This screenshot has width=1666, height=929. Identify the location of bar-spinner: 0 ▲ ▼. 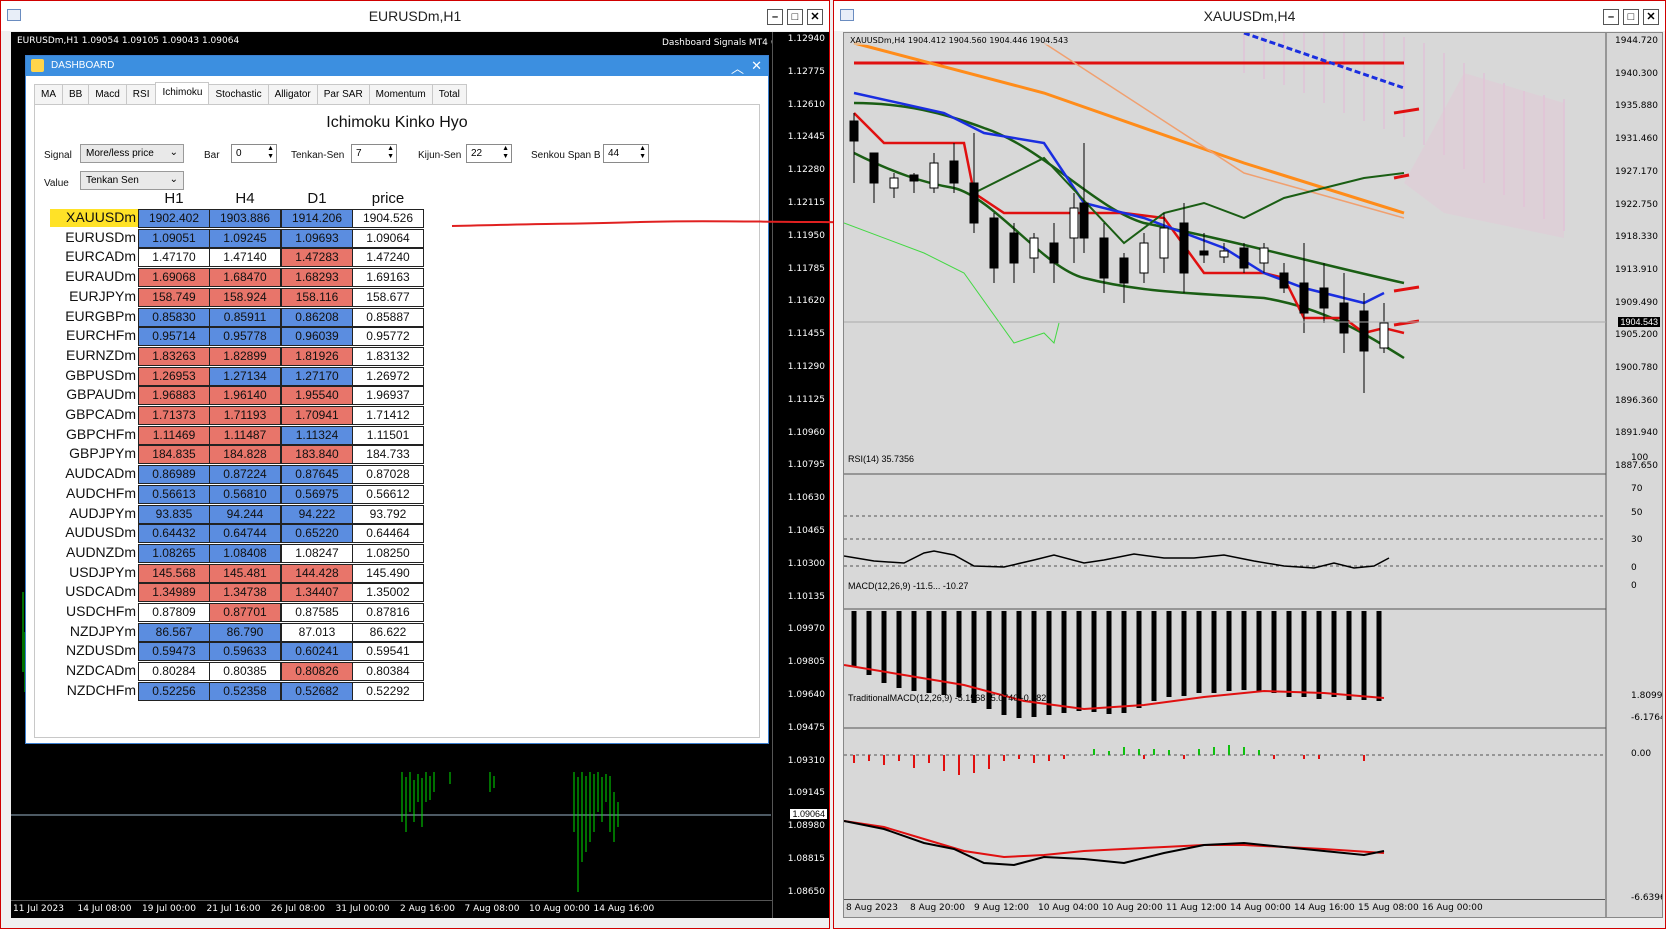
(254, 153).